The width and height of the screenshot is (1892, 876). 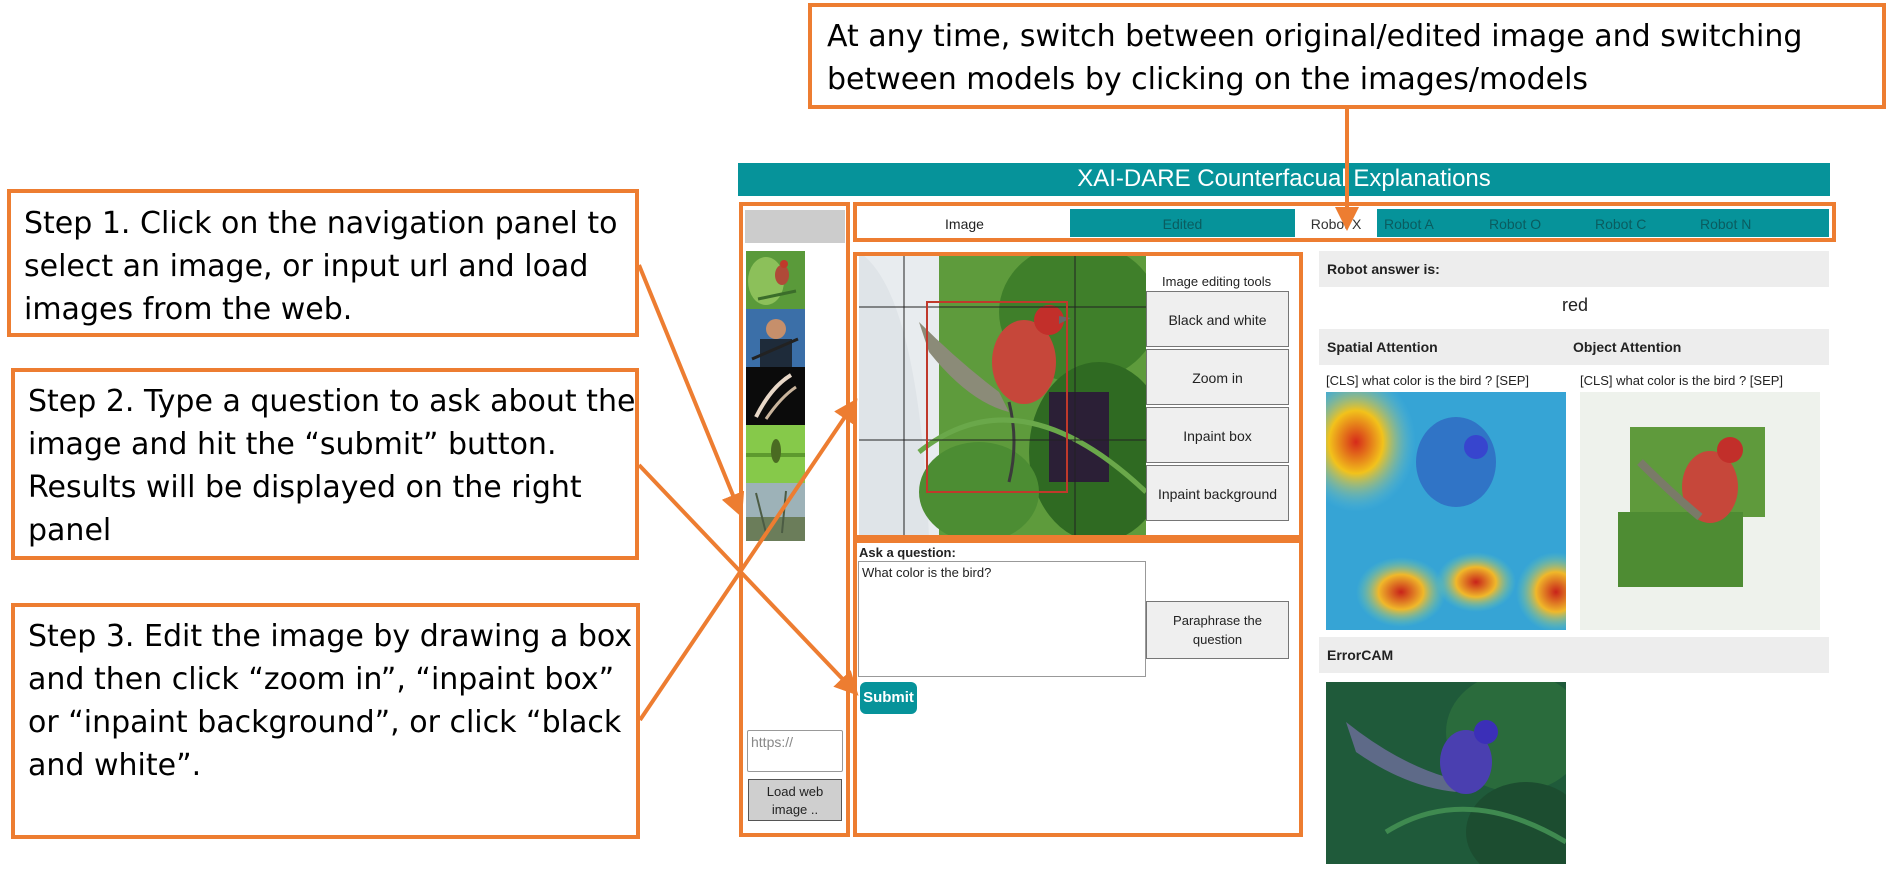 I want to click on spatial-attention-map, so click(x=1446, y=511).